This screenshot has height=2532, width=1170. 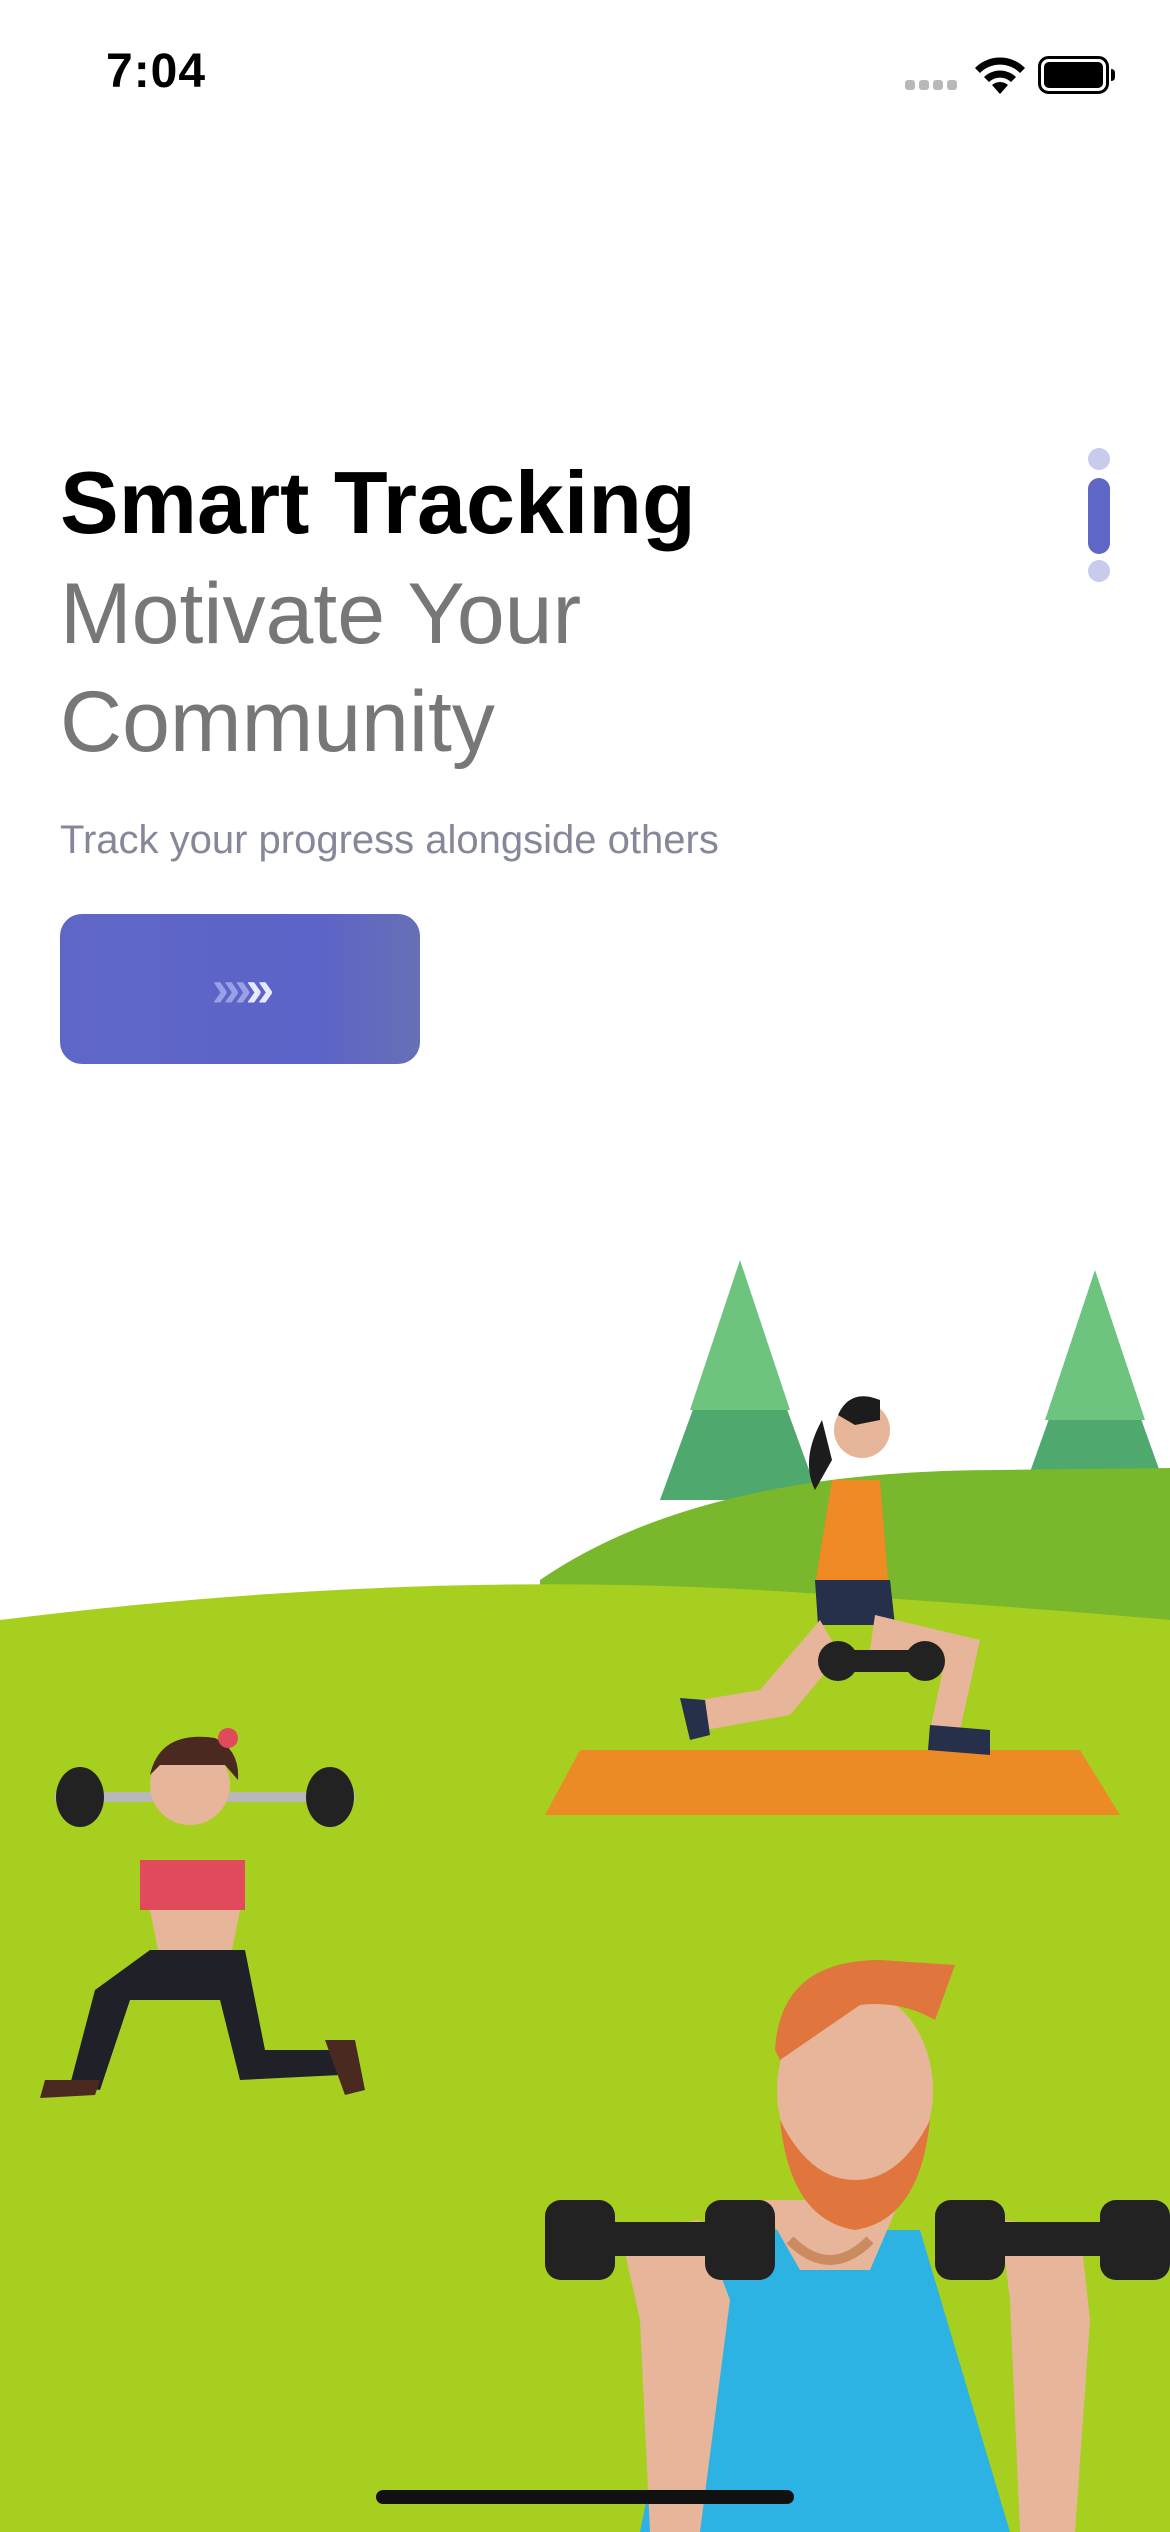 I want to click on next-button: ››› ››, so click(x=240, y=989).